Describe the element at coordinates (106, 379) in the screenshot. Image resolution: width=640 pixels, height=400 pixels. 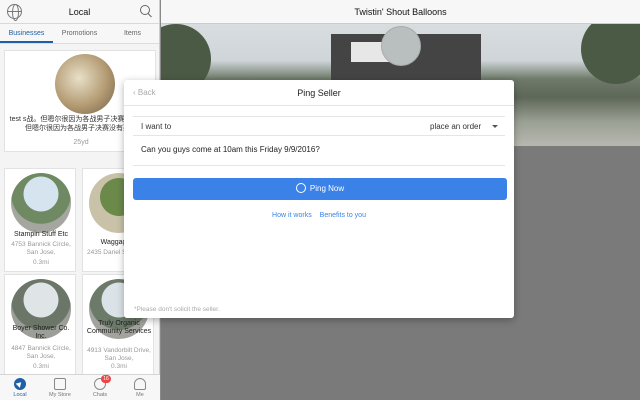
I see `chat-badge: 16` at that location.